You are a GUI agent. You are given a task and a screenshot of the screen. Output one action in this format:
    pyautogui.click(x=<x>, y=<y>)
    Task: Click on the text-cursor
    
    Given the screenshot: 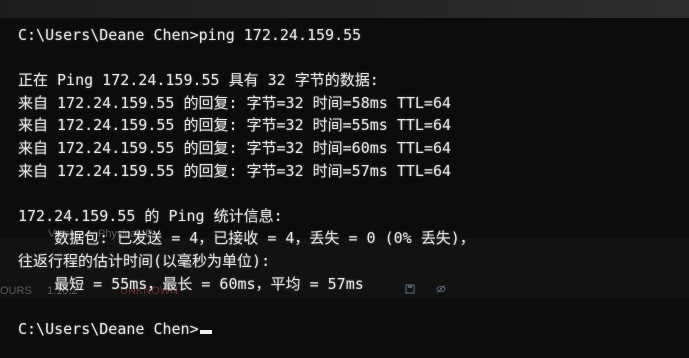 What is the action you would take?
    pyautogui.click(x=205, y=331)
    